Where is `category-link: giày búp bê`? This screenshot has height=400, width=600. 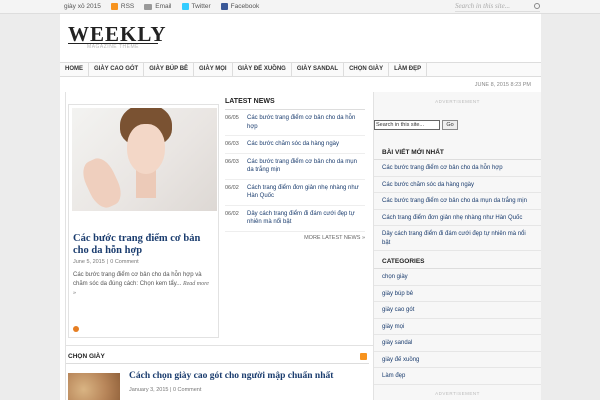 category-link: giày búp bê is located at coordinates (457, 294).